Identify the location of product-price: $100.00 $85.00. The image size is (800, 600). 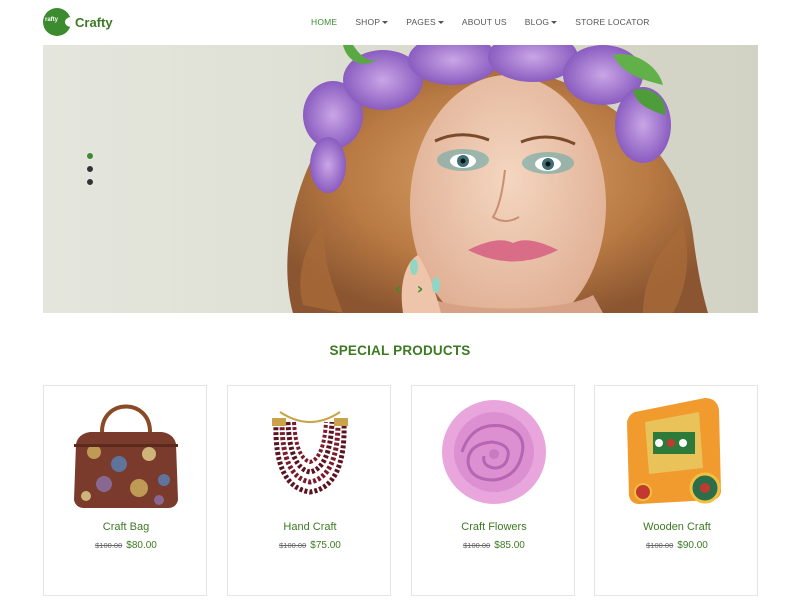
(494, 545).